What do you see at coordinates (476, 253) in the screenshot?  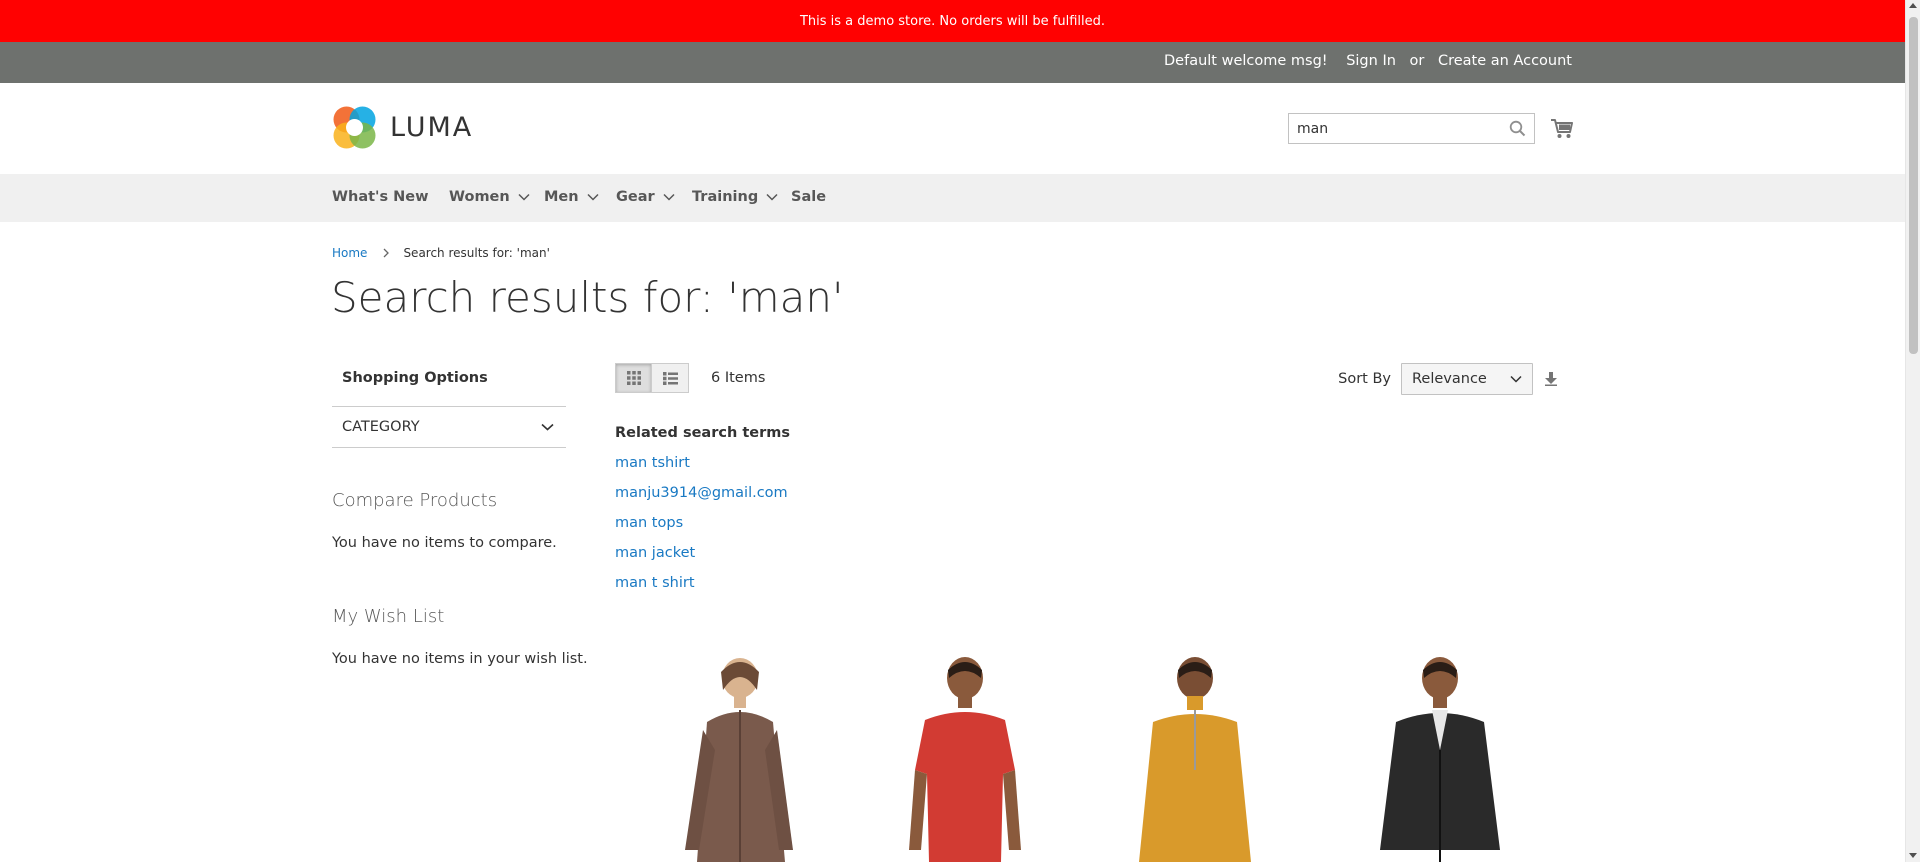 I see `breadcrumb-current: Search results for: 'man'` at bounding box center [476, 253].